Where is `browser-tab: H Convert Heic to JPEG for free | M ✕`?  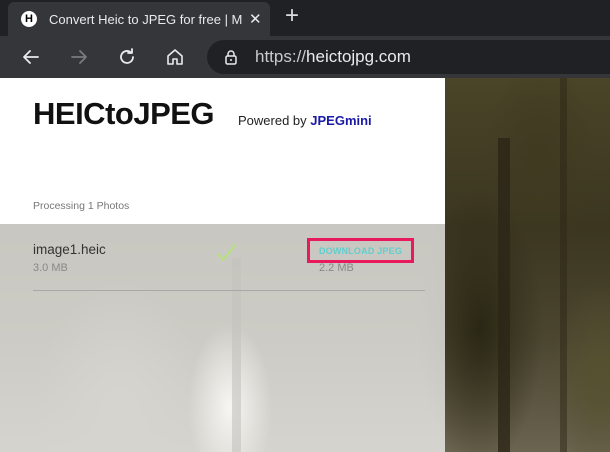
browser-tab: H Convert Heic to JPEG for free | M ✕ is located at coordinates (139, 19).